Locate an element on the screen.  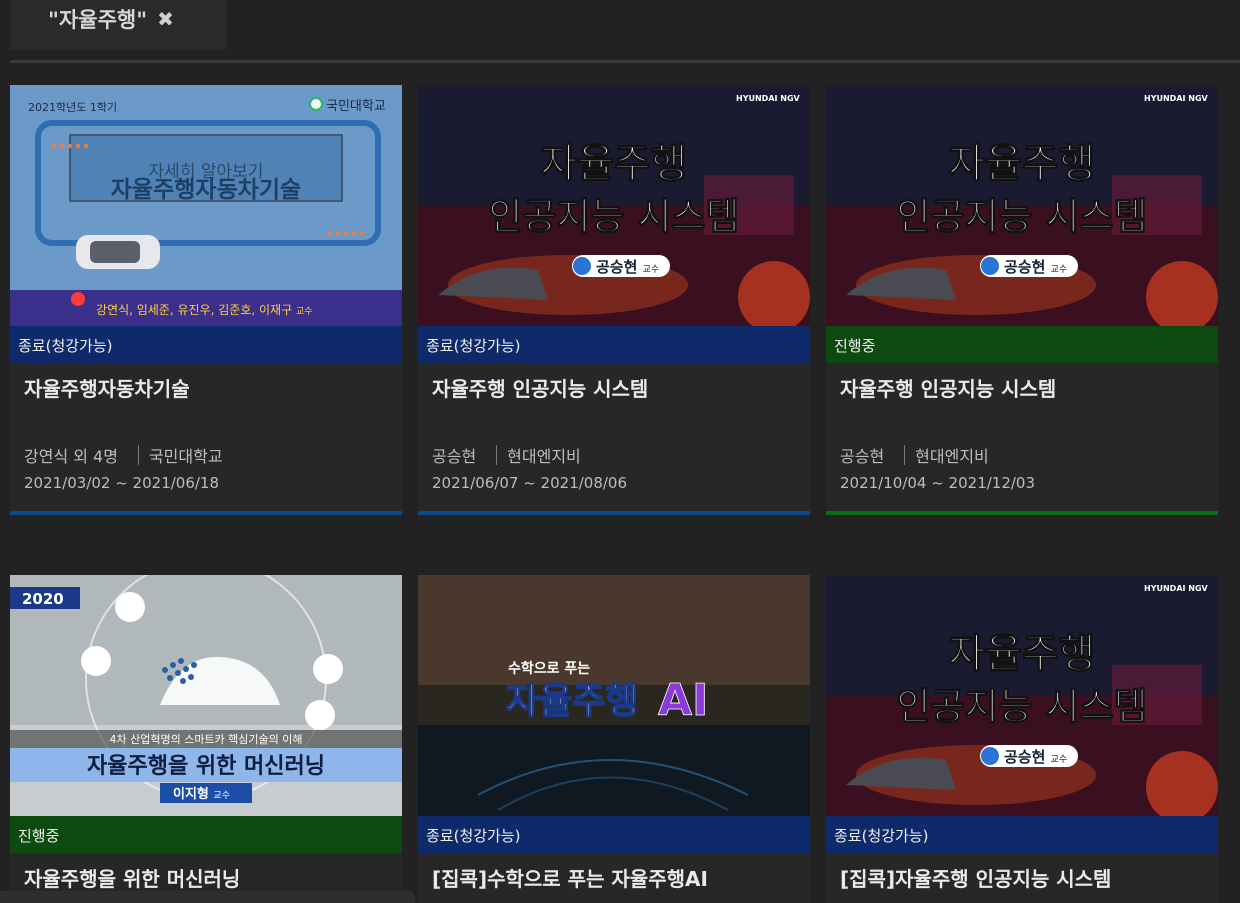
instructor: 강연식 외 4명 is located at coordinates (71, 456).